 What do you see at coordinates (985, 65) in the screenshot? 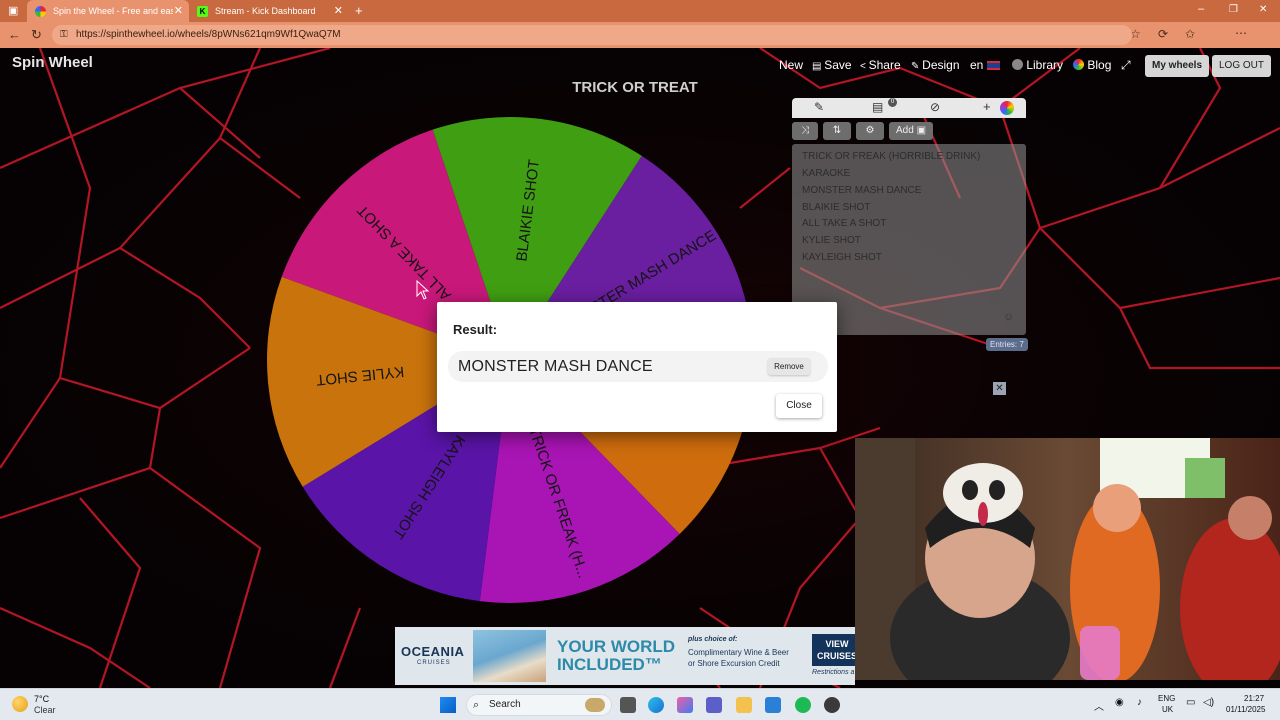
I see `language-selector: en` at bounding box center [985, 65].